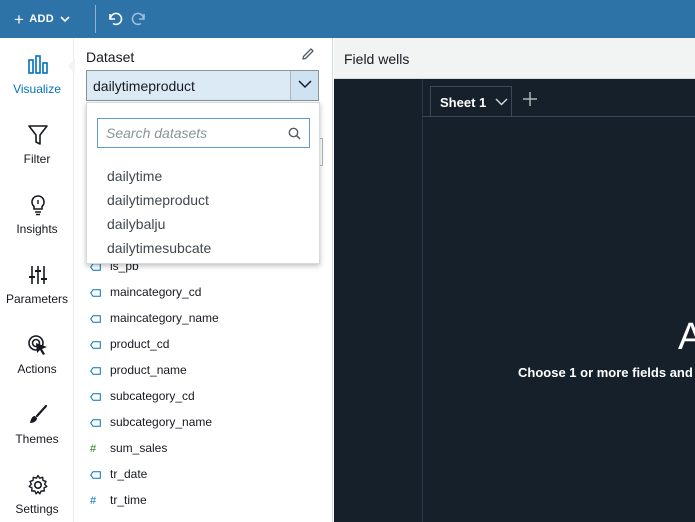 The image size is (695, 522). What do you see at coordinates (205, 372) in the screenshot?
I see `field-item: product_name` at bounding box center [205, 372].